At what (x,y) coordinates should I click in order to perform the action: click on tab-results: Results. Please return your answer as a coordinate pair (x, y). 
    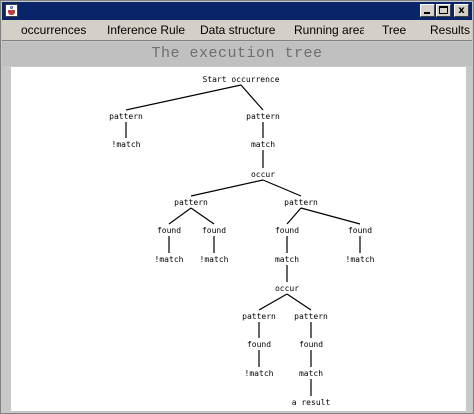
    Looking at the image, I should click on (451, 30).